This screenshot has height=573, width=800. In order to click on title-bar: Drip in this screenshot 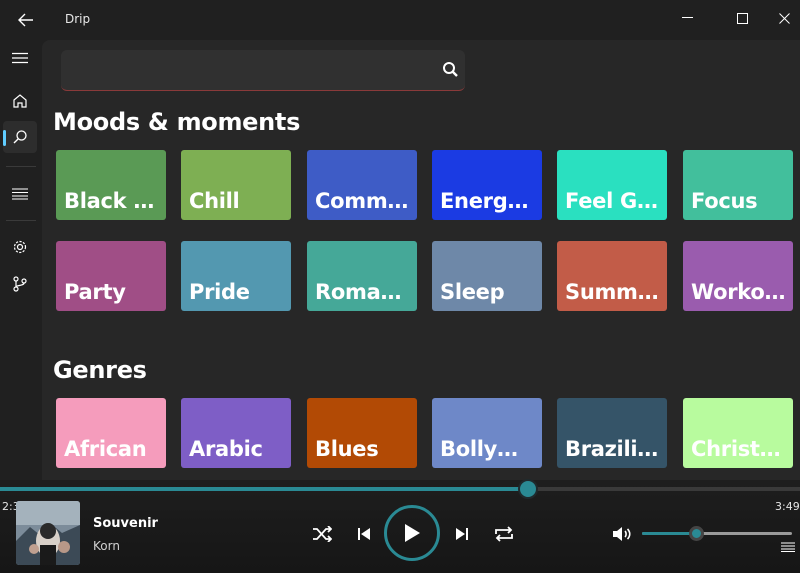, I will do `click(400, 20)`.